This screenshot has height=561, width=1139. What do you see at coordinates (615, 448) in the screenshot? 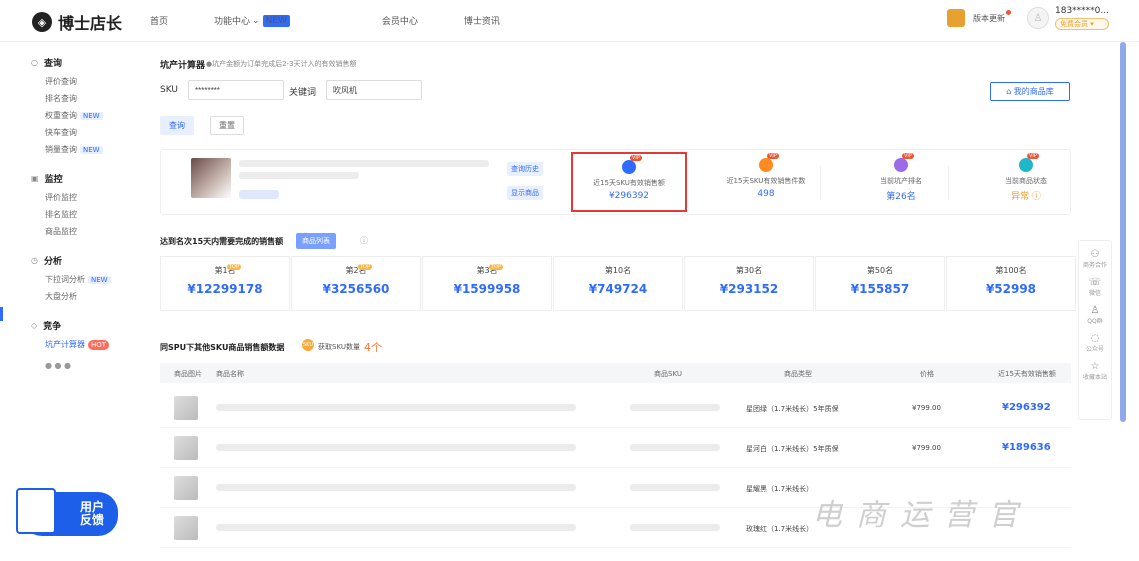
I see `table-row: 星河白（1.7米线长）5年质保 ¥799.00 ¥189636` at bounding box center [615, 448].